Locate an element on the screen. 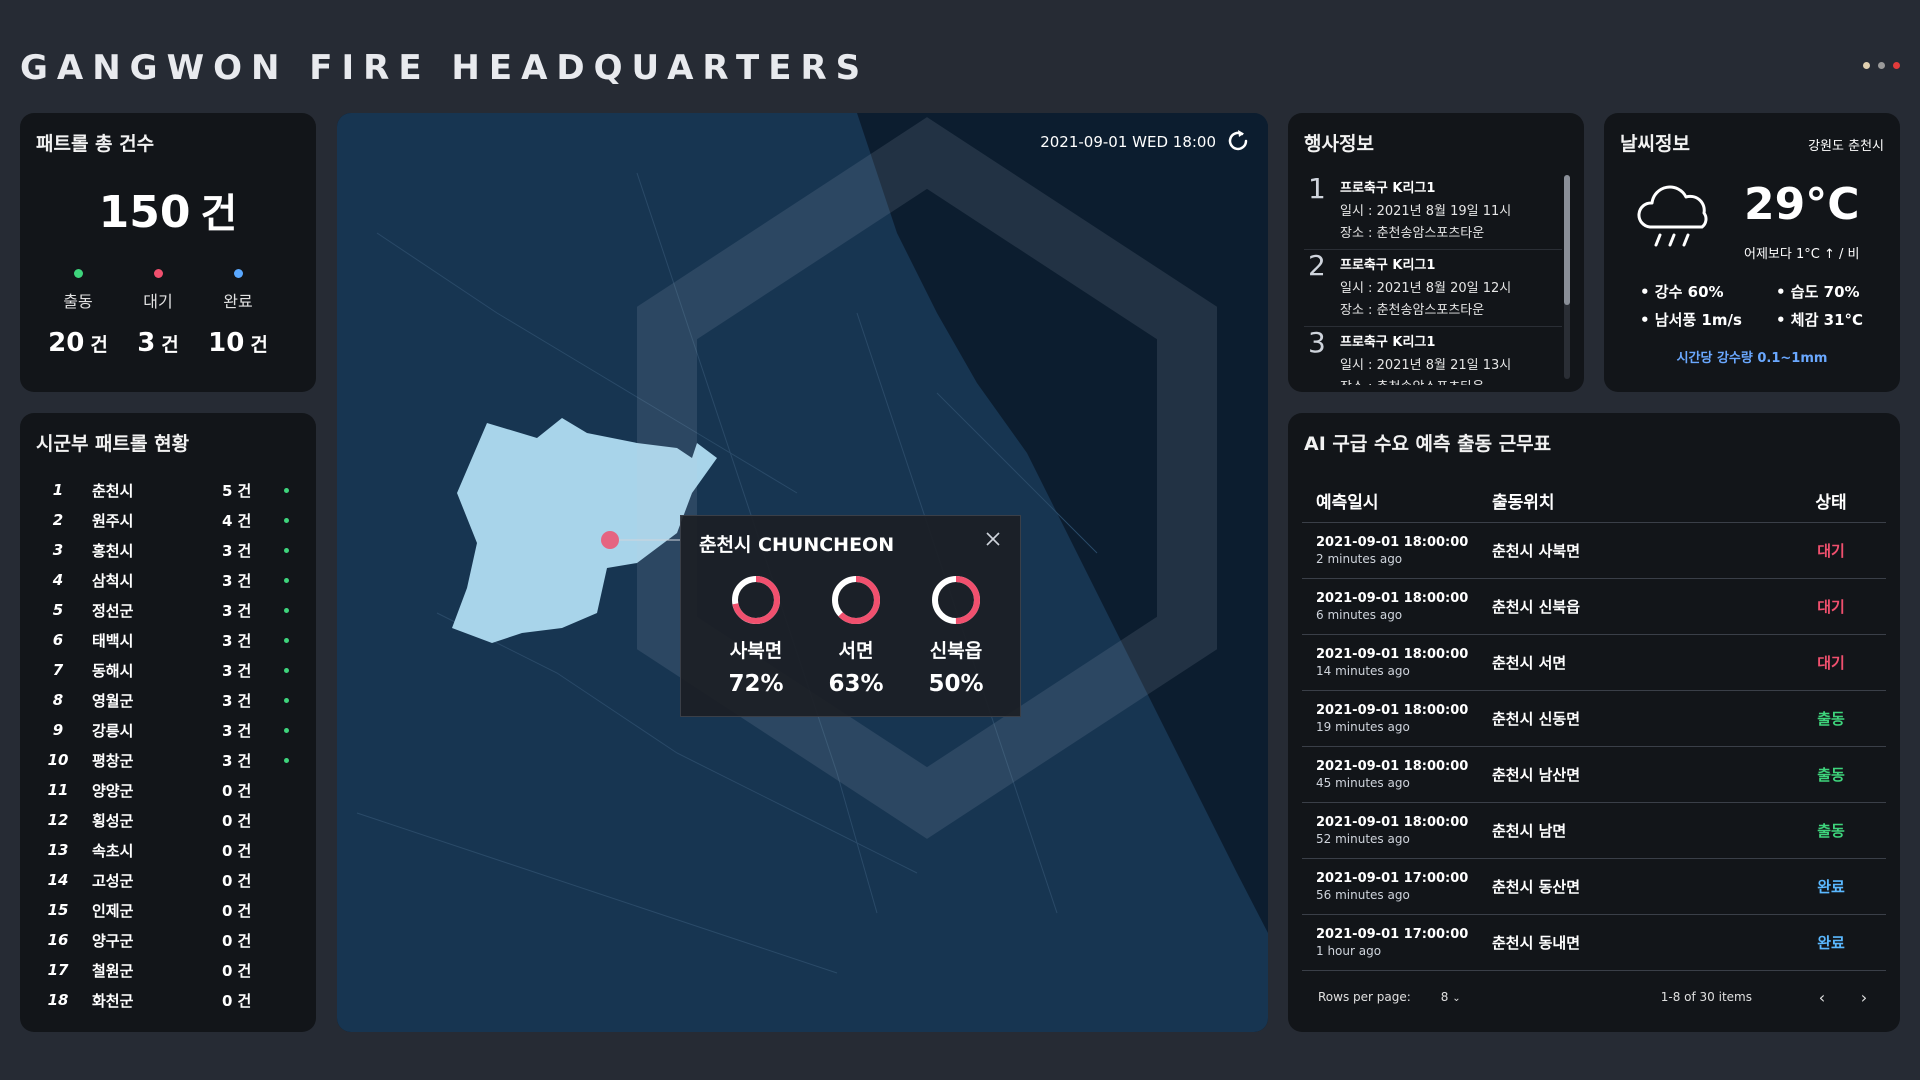  row-ago: 45 minutes ago is located at coordinates (1363, 783).